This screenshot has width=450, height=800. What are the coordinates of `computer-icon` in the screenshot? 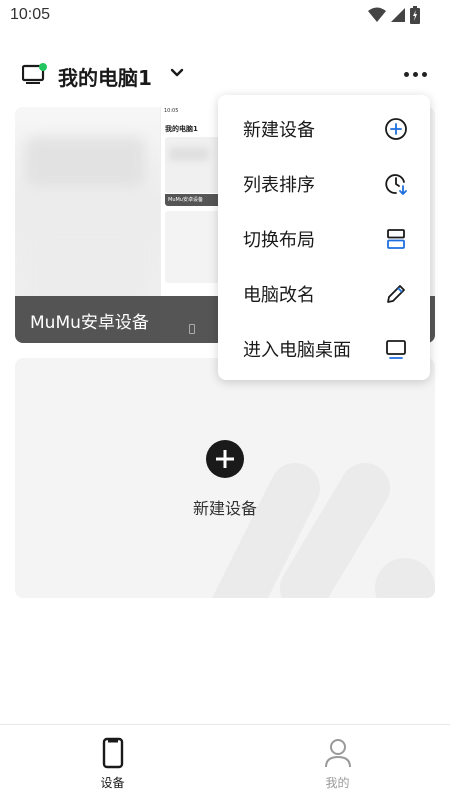 It's located at (34, 73).